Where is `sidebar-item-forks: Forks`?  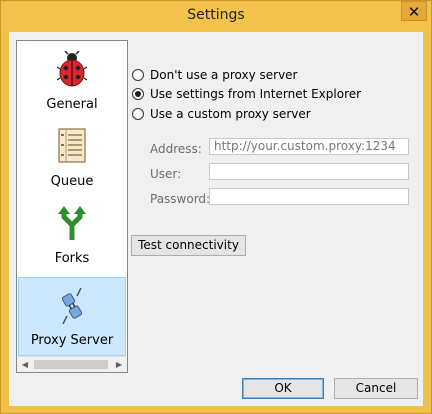 sidebar-item-forks: Forks is located at coordinates (72, 237).